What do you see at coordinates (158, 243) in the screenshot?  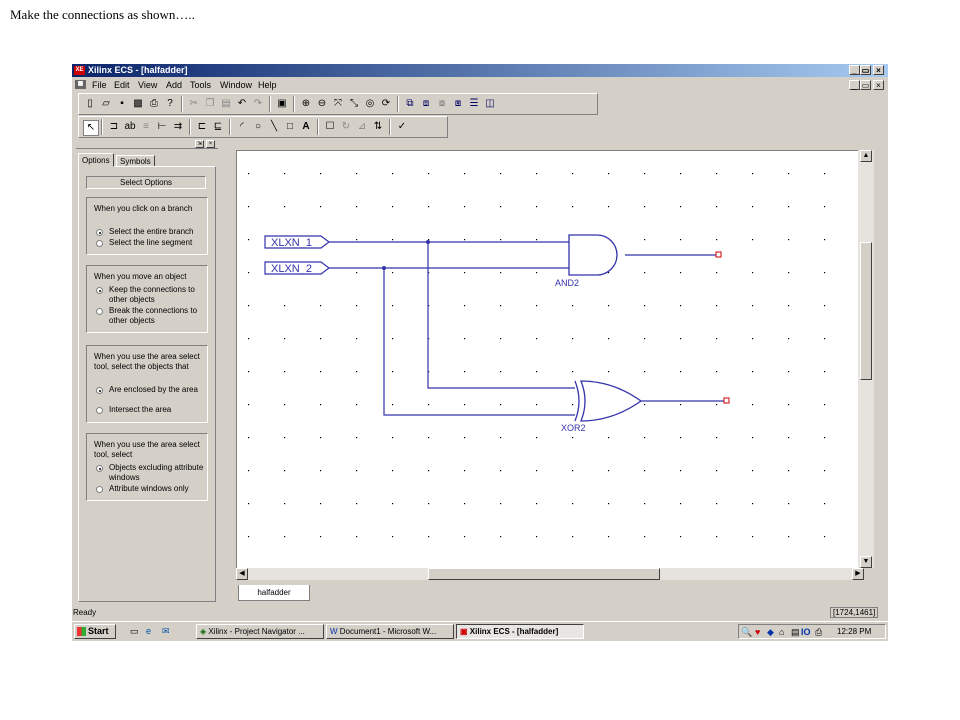 I see `option-label: Select the line segment` at bounding box center [158, 243].